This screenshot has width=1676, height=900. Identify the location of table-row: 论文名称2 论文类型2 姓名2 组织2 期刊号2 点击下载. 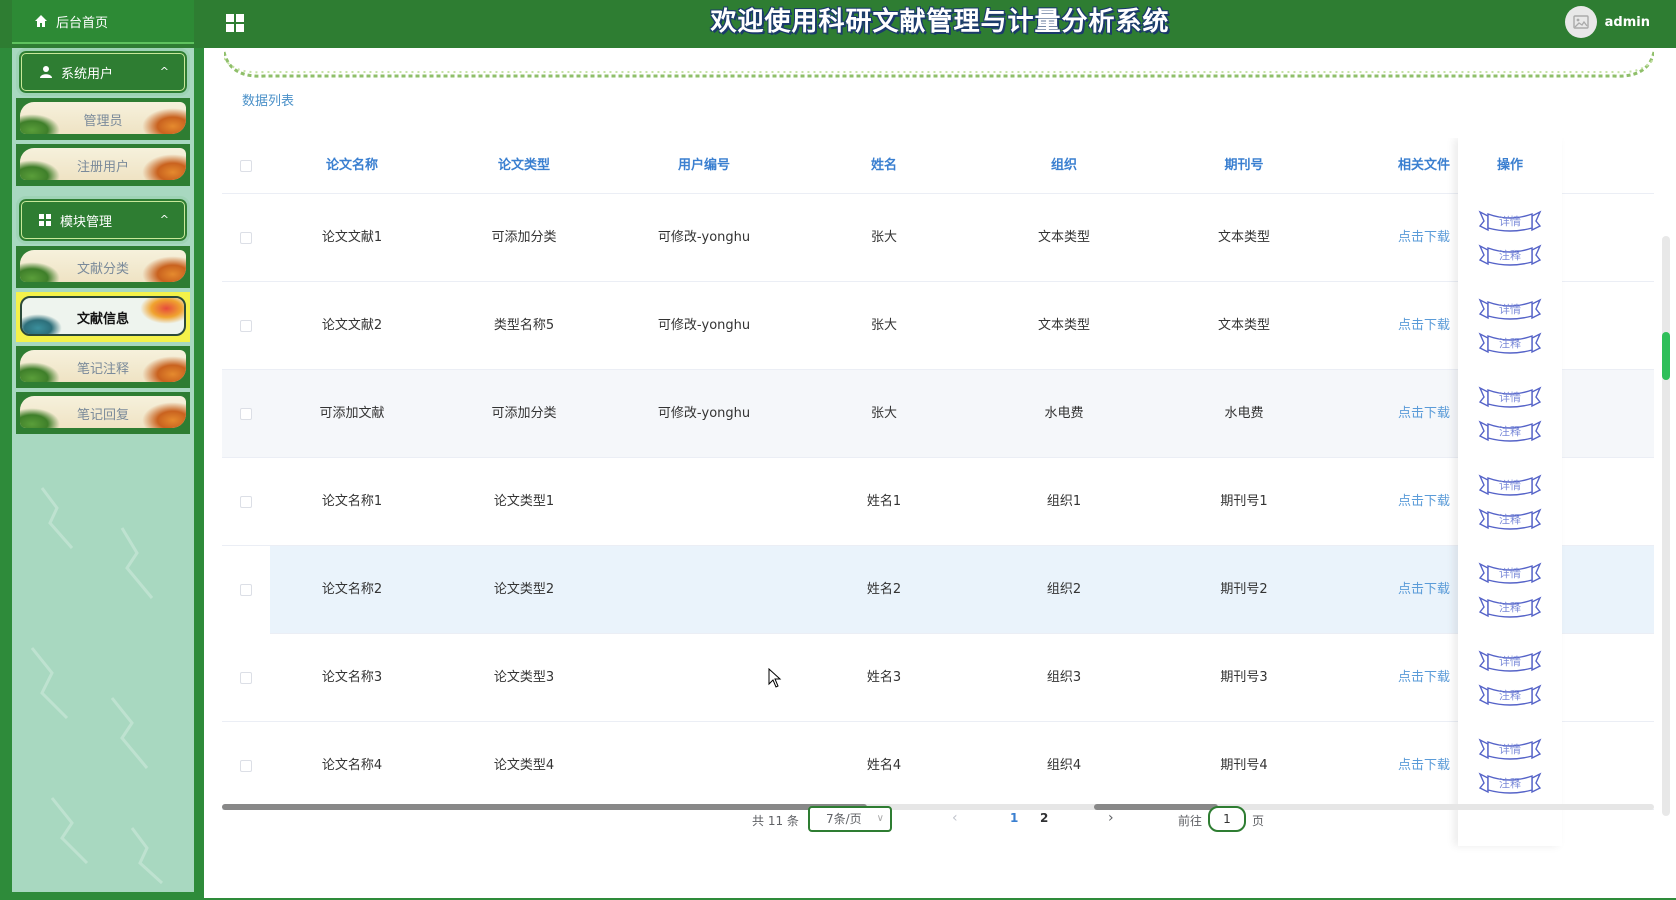
(938, 590).